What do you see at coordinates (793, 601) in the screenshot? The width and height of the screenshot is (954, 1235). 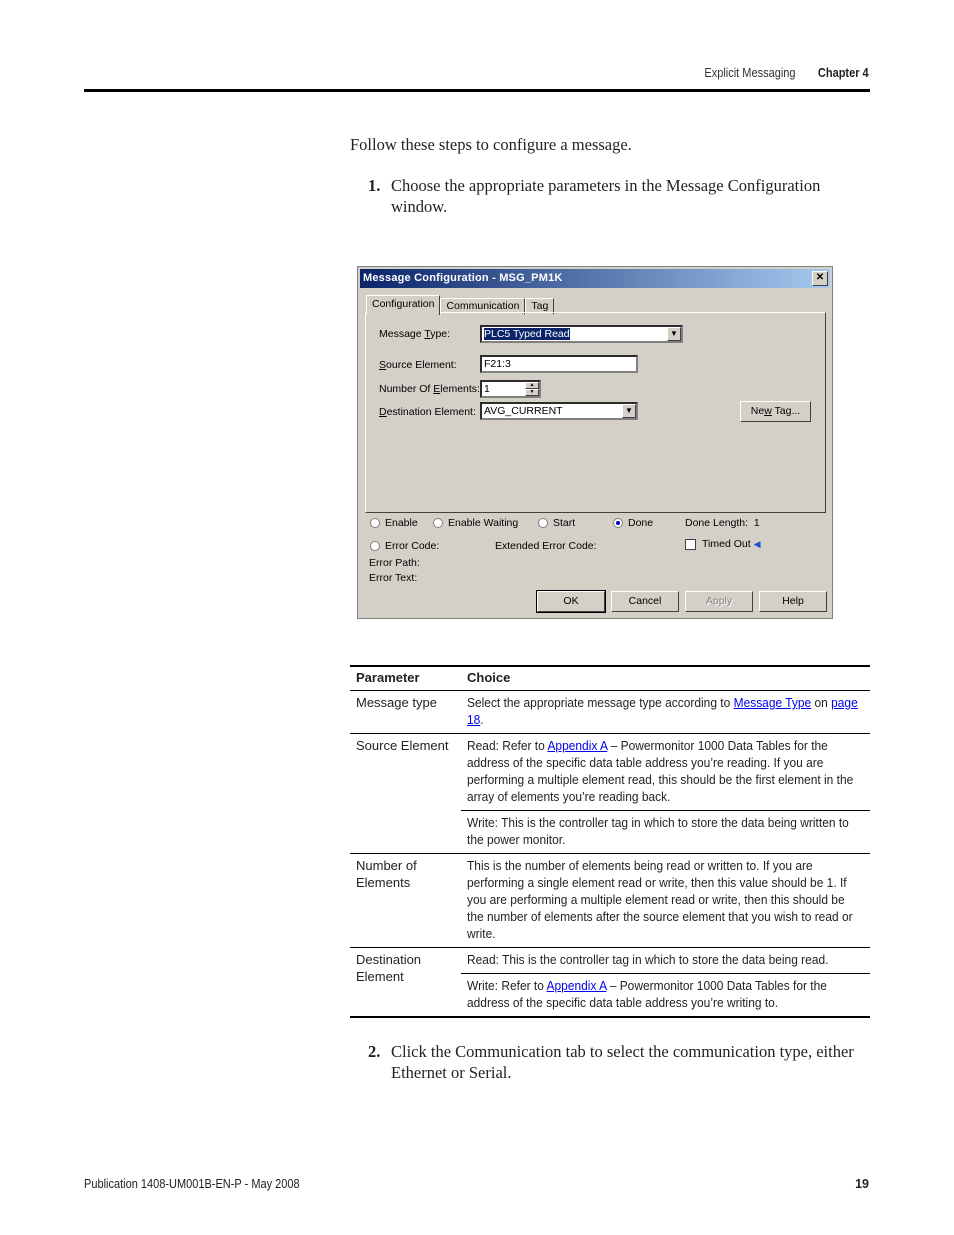 I see `help-button: Help` at bounding box center [793, 601].